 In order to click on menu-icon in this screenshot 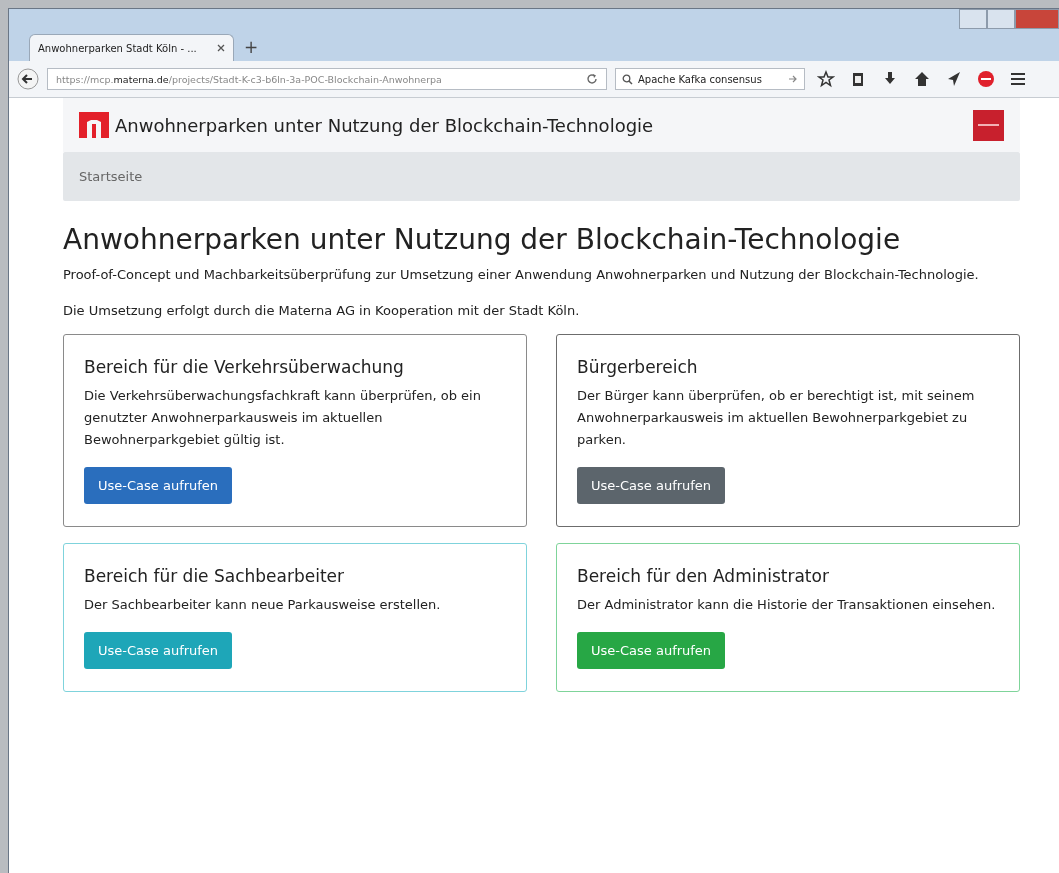, I will do `click(1018, 79)`.